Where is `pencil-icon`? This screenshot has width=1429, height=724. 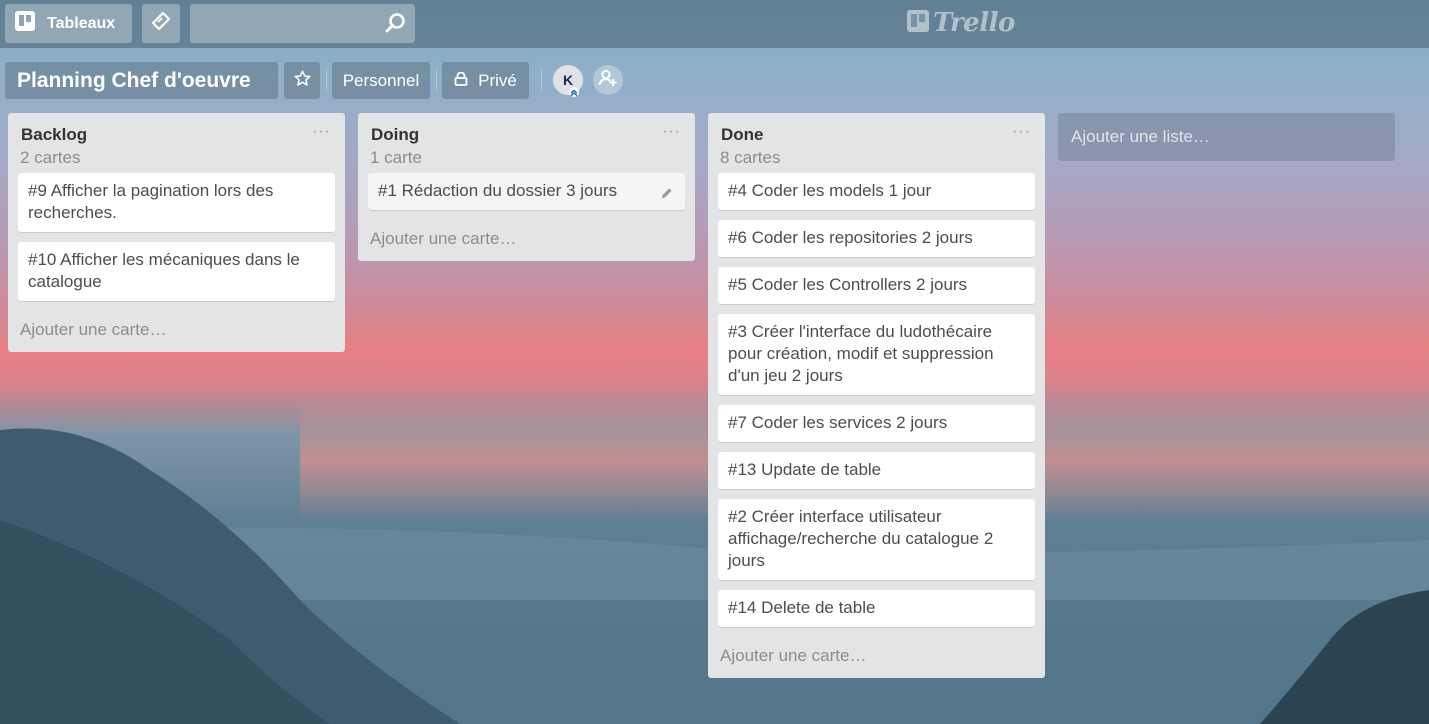
pencil-icon is located at coordinates (666, 195).